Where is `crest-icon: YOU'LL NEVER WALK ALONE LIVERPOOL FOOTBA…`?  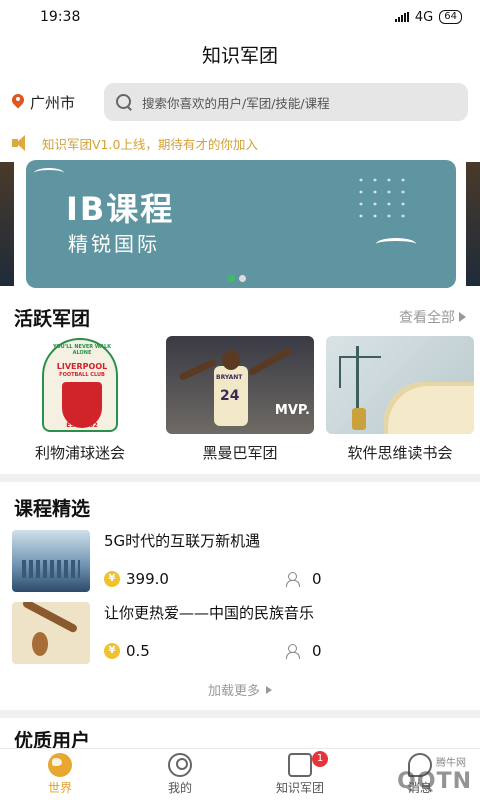
crest-icon: YOU'LL NEVER WALK ALONE LIVERPOOL FOOTBA… is located at coordinates (80, 385).